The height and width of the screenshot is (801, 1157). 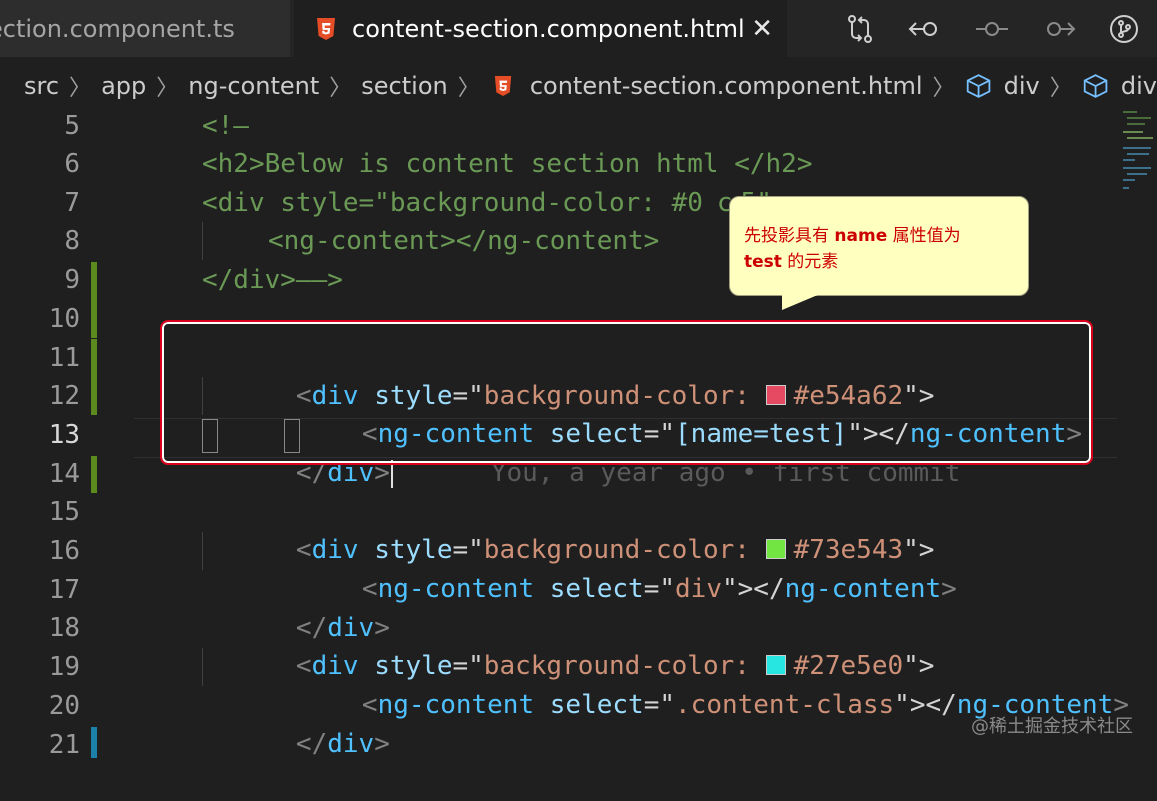 I want to click on line-number: 7, so click(x=72, y=203).